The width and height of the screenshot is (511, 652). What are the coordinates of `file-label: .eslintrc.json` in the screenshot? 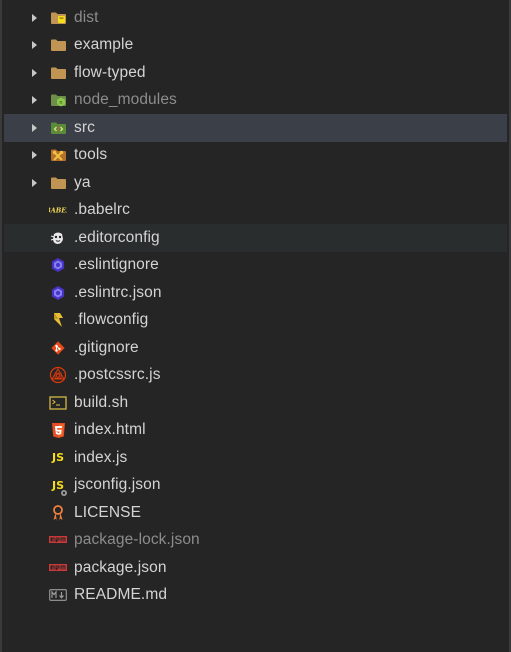 It's located at (118, 292).